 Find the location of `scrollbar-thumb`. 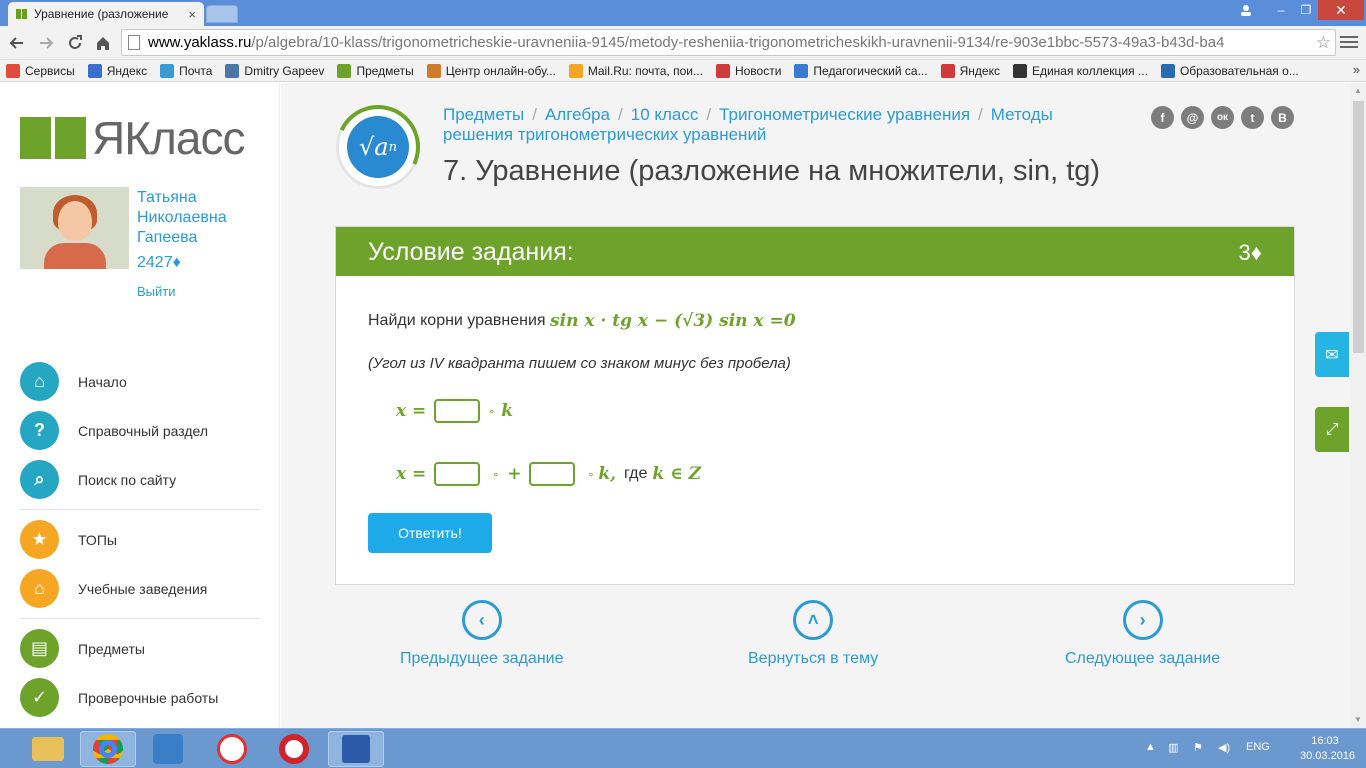

scrollbar-thumb is located at coordinates (1358, 227).